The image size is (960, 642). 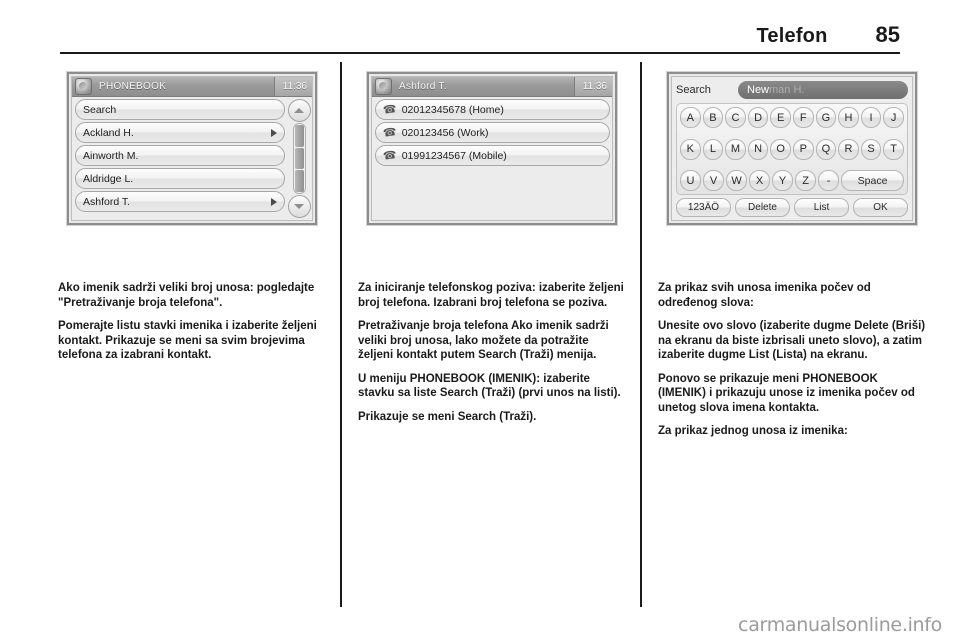 What do you see at coordinates (111, 155) in the screenshot?
I see `list-item-label: Ainworth M.` at bounding box center [111, 155].